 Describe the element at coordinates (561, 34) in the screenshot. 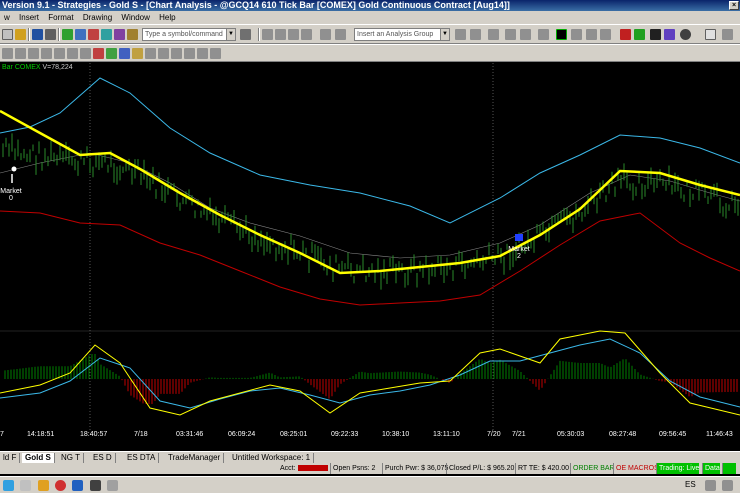

I see `radarscreen-icon` at that location.